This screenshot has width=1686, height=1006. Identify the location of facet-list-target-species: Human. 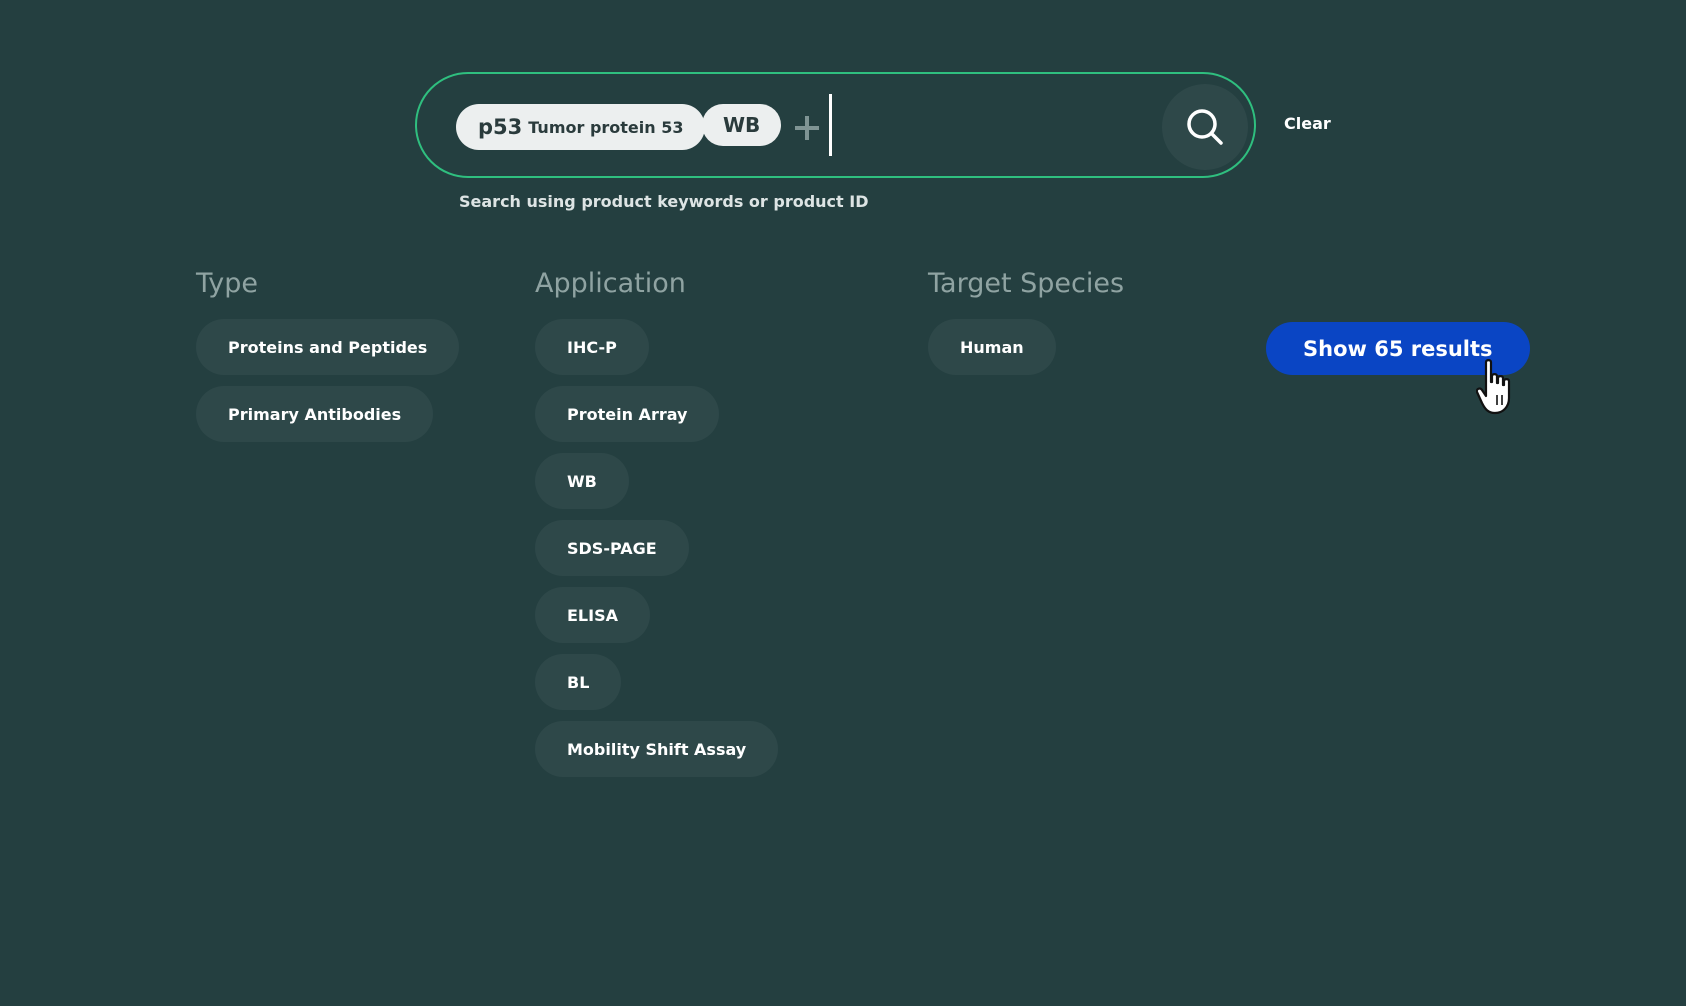
(1026, 347).